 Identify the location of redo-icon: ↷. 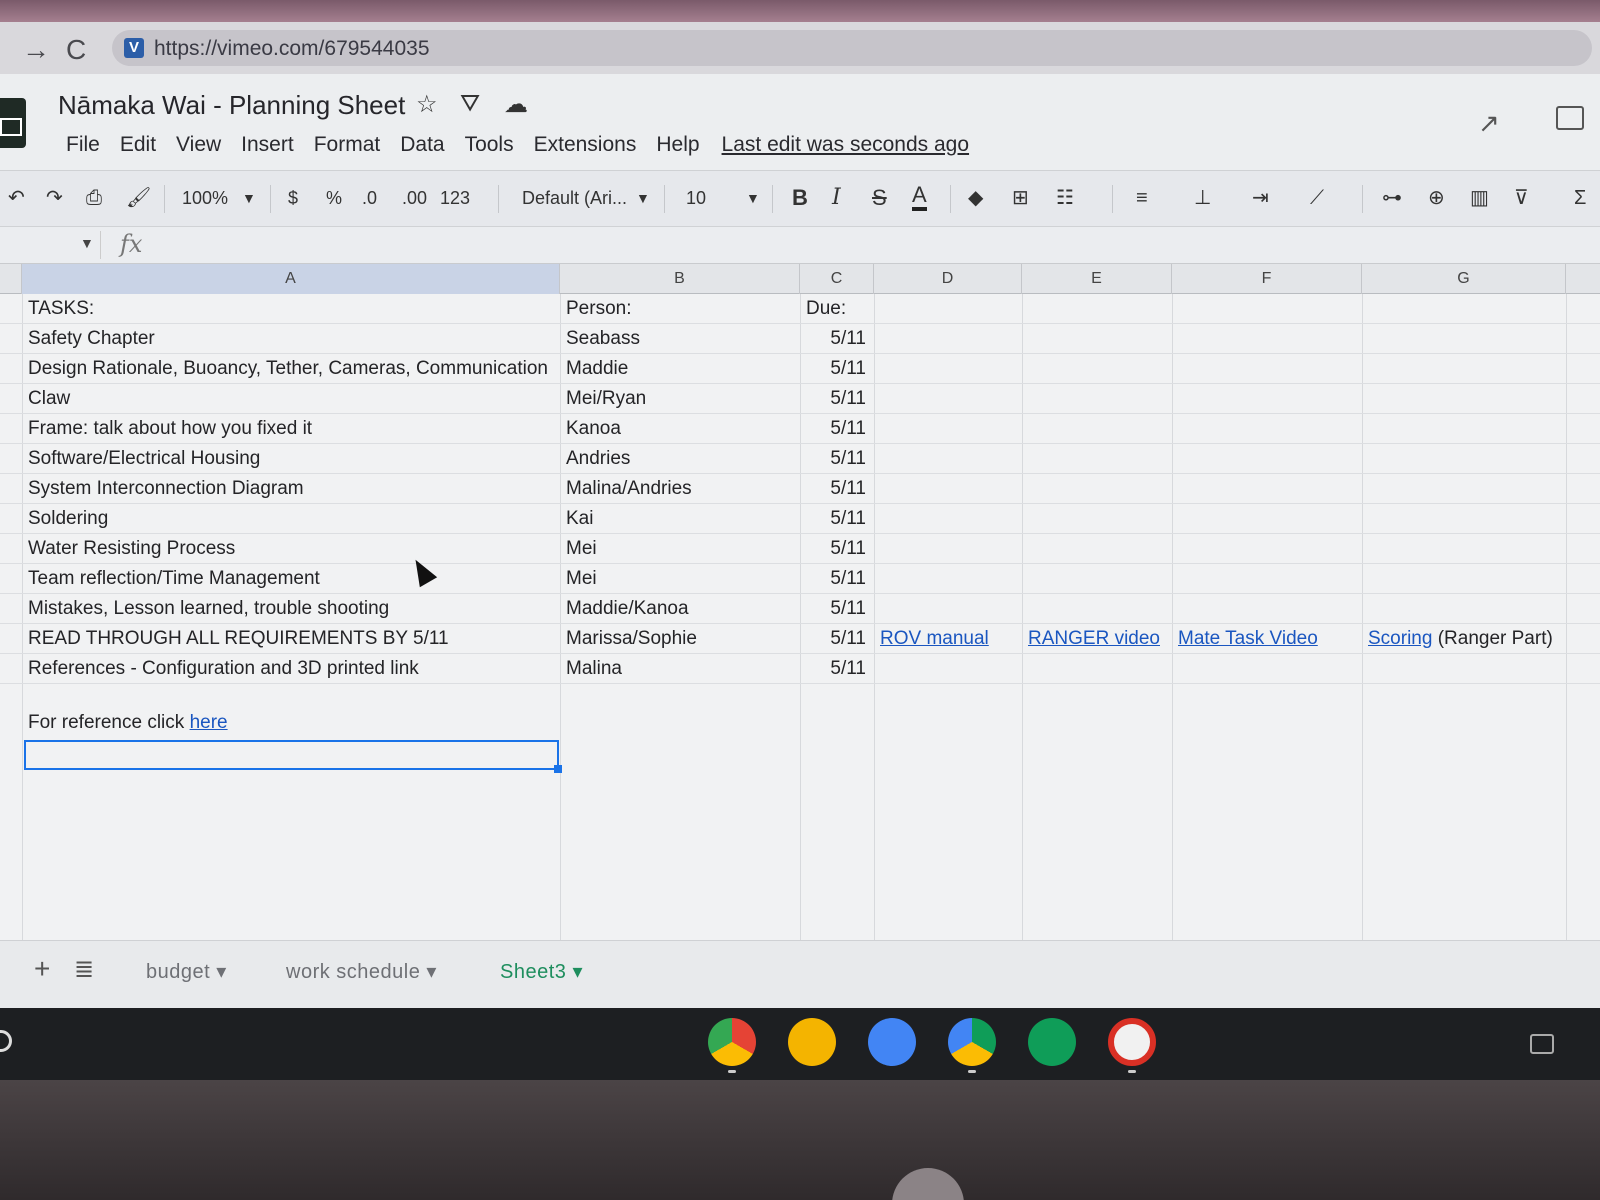
(54, 198).